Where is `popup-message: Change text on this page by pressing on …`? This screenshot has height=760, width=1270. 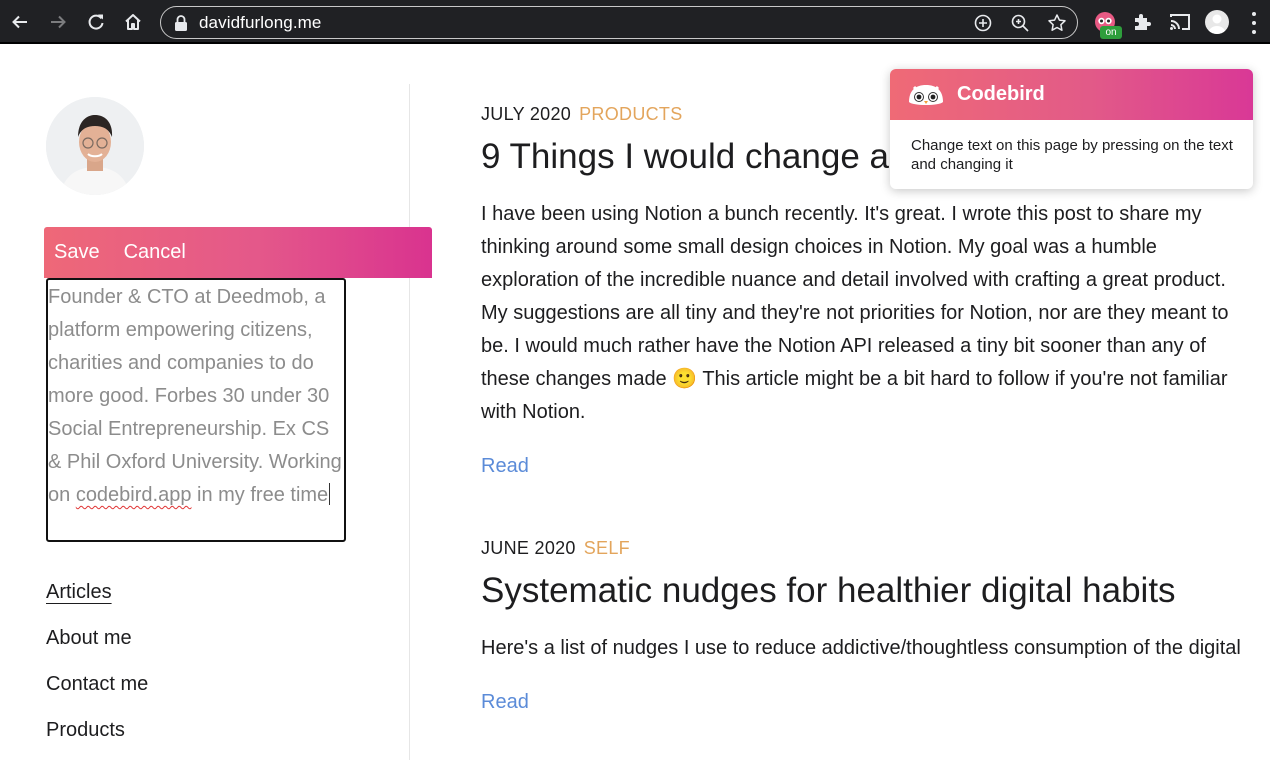
popup-message: Change text on this page by pressing on … is located at coordinates (1072, 155).